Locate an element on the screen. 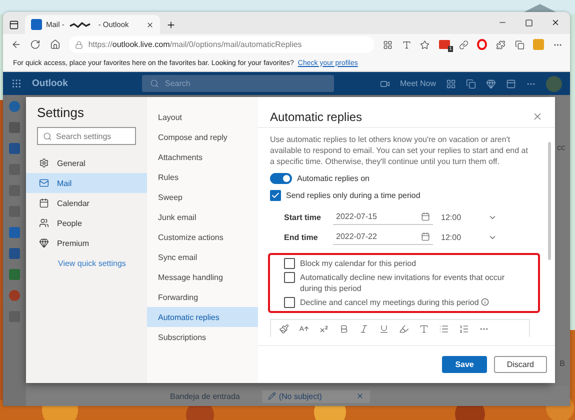 The height and width of the screenshot is (420, 575). notes-icon is located at coordinates (511, 83).